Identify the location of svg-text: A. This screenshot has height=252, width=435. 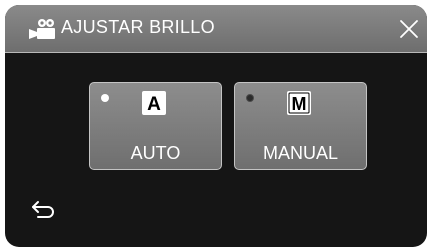
(154, 104).